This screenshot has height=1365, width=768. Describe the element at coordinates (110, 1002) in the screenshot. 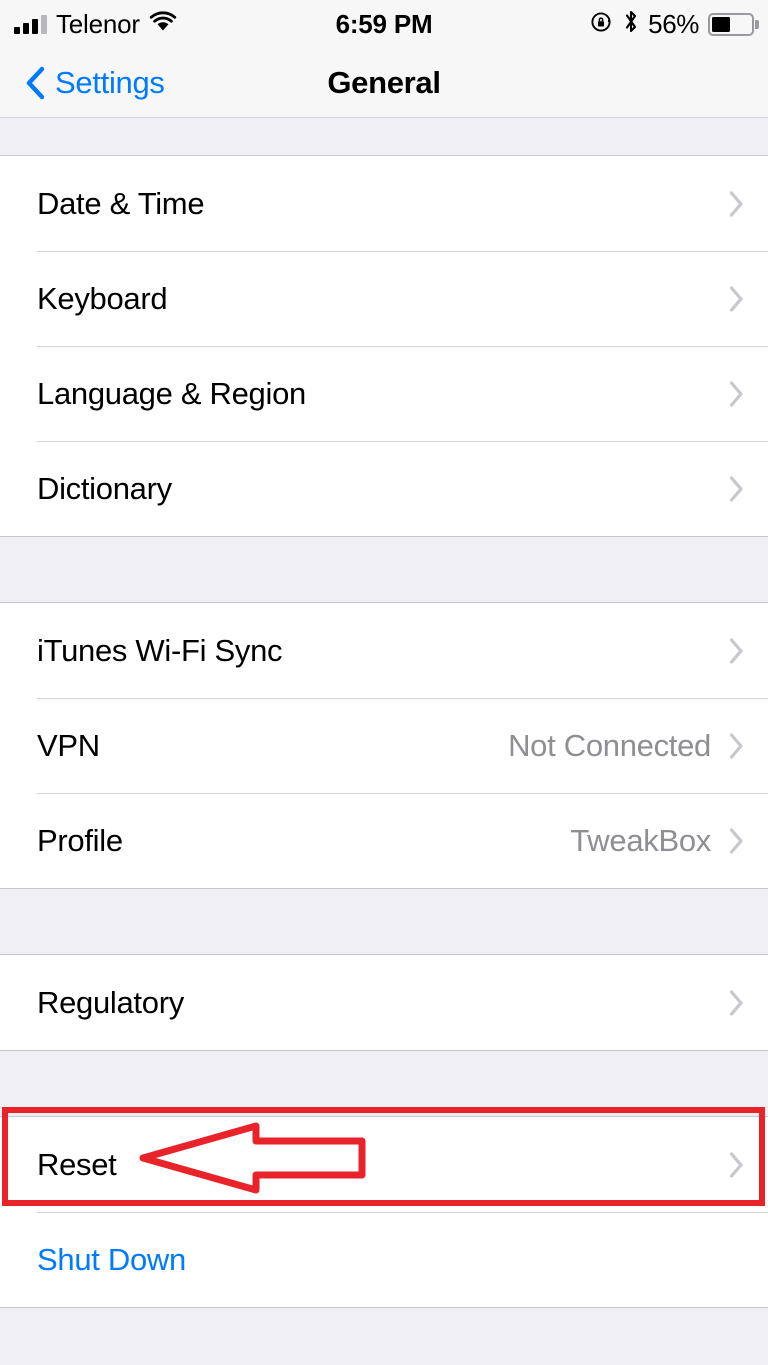

I see `list-item-label: Regulatory` at that location.